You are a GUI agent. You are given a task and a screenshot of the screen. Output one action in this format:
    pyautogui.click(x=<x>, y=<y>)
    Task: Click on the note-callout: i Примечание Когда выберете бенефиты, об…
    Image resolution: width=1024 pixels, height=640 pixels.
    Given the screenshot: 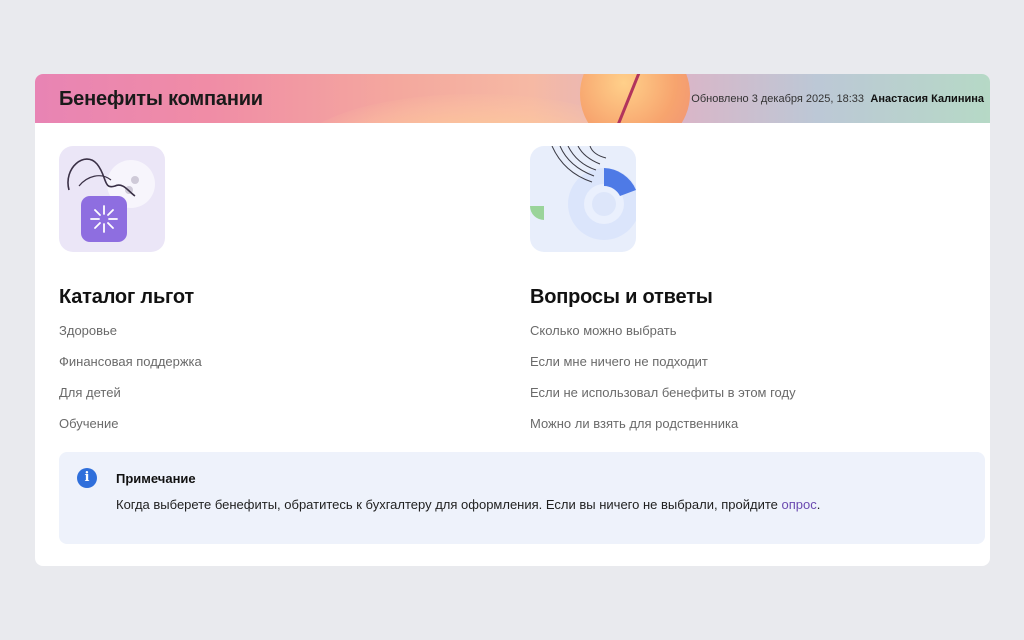 What is the action you would take?
    pyautogui.click(x=522, y=498)
    